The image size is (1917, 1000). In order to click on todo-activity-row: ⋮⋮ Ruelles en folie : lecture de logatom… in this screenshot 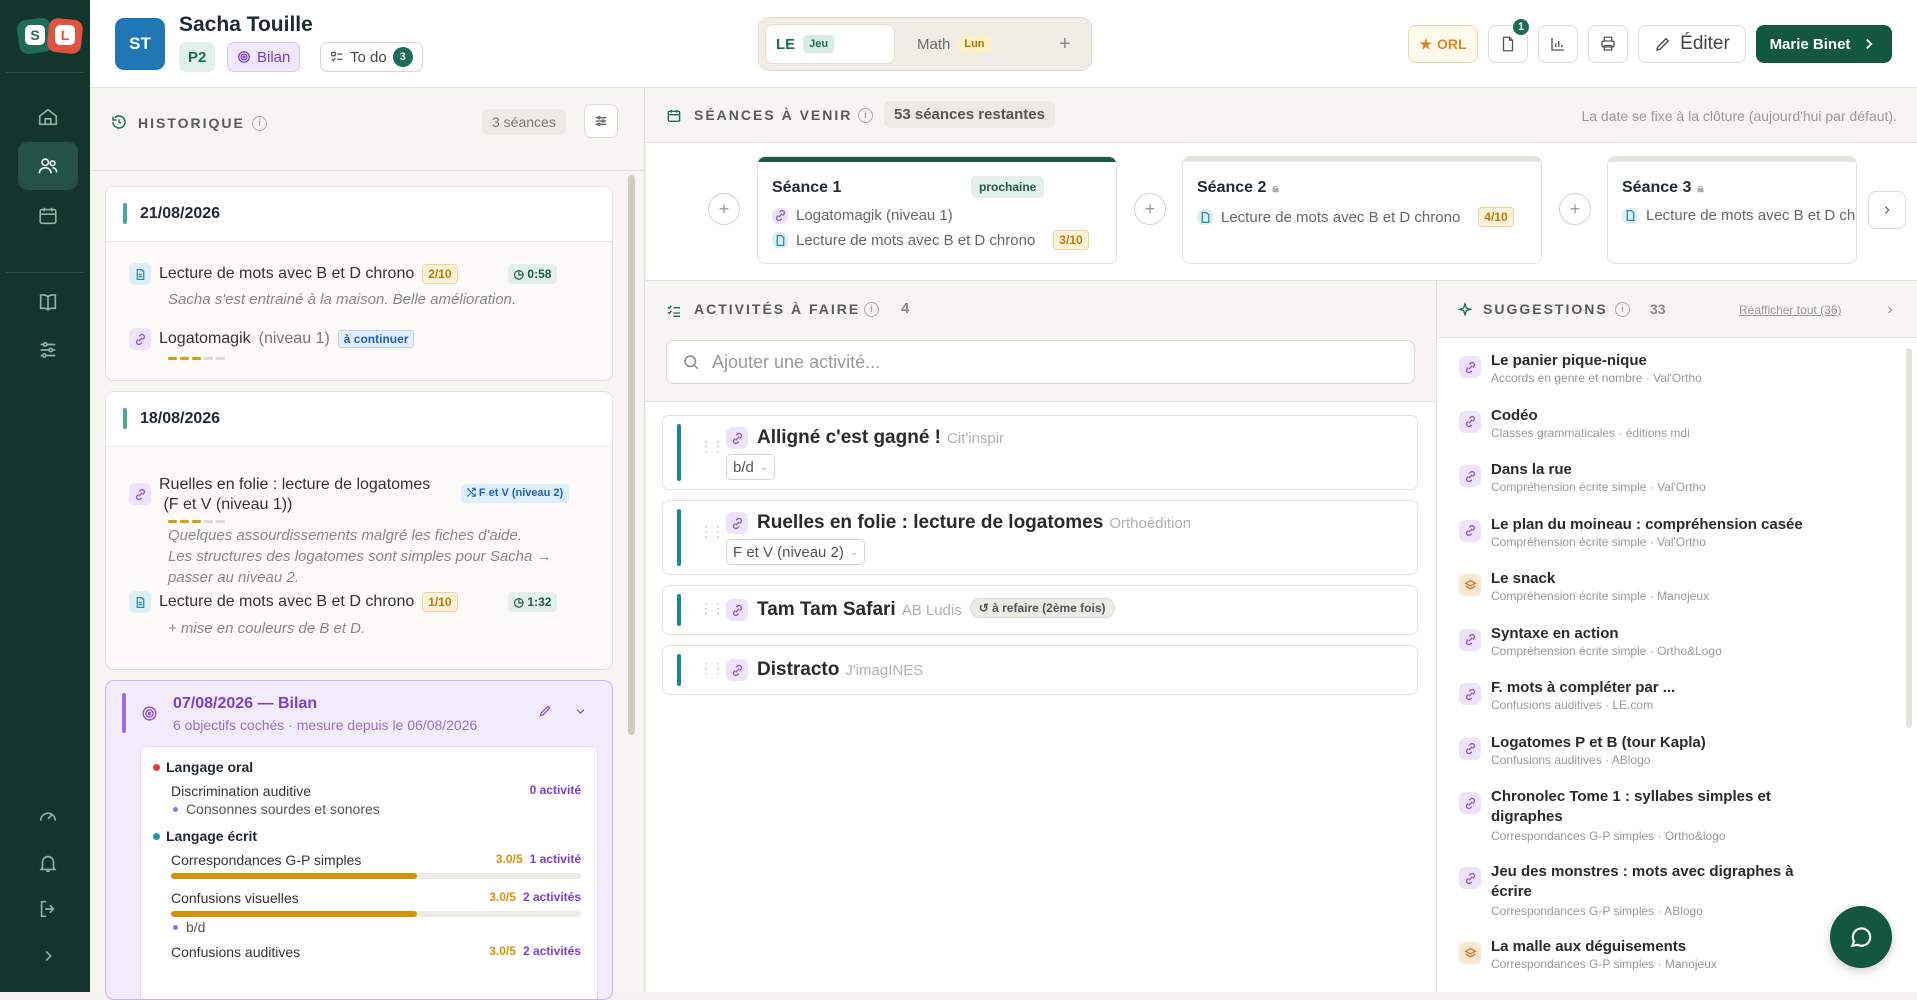, I will do `click(1040, 537)`.